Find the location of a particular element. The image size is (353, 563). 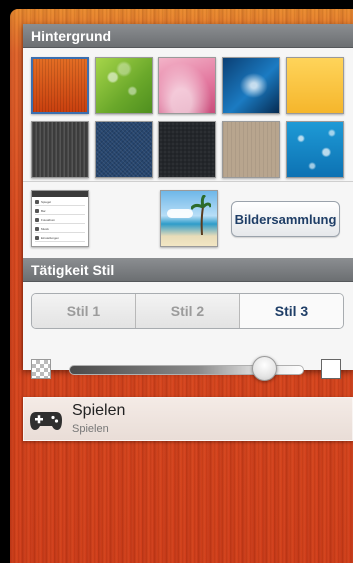

thumb-screenshot-row: Fotoalbum is located at coordinates (60, 220).